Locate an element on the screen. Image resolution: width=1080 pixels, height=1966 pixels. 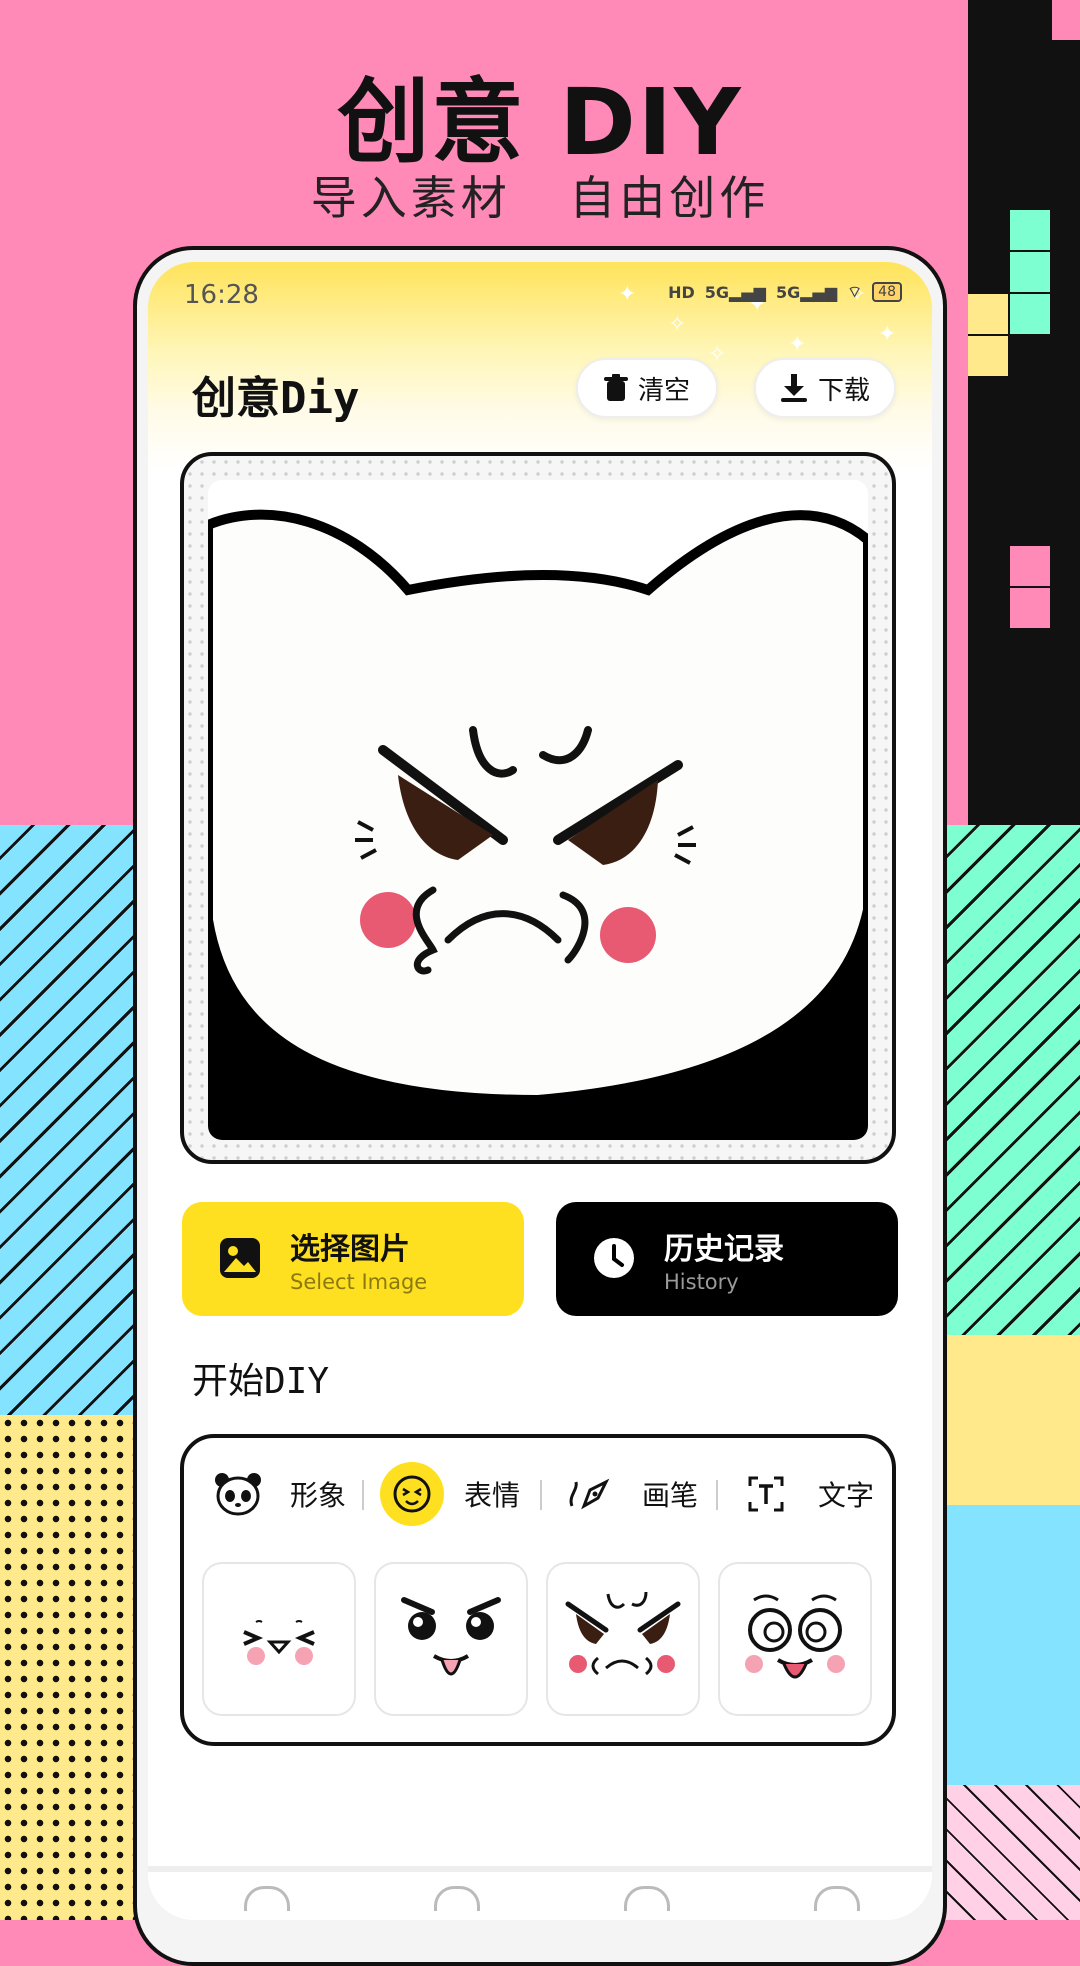
download-icon is located at coordinates (793, 388).